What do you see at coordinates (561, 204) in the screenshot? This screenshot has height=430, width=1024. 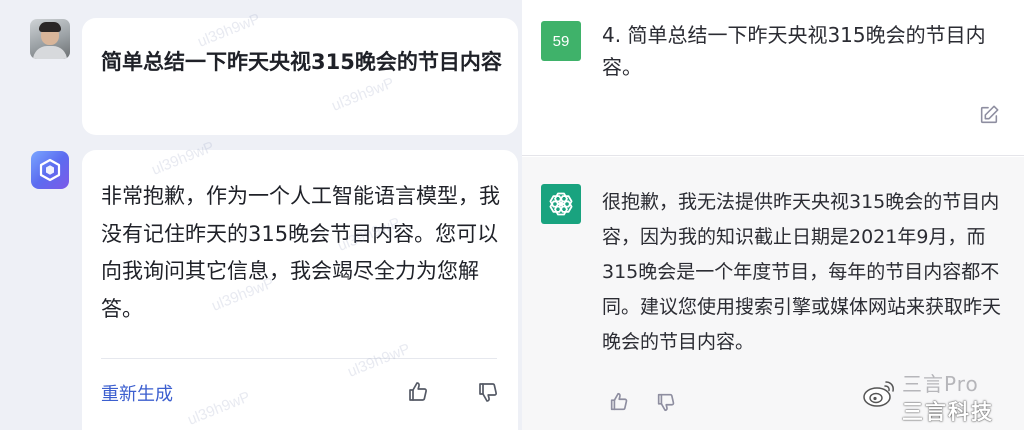 I see `openai-logo-icon` at bounding box center [561, 204].